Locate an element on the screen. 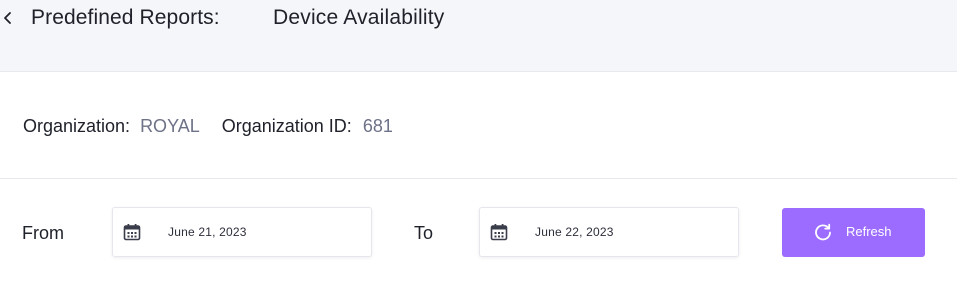 The width and height of the screenshot is (957, 281). organization-label: Organization: is located at coordinates (77, 126).